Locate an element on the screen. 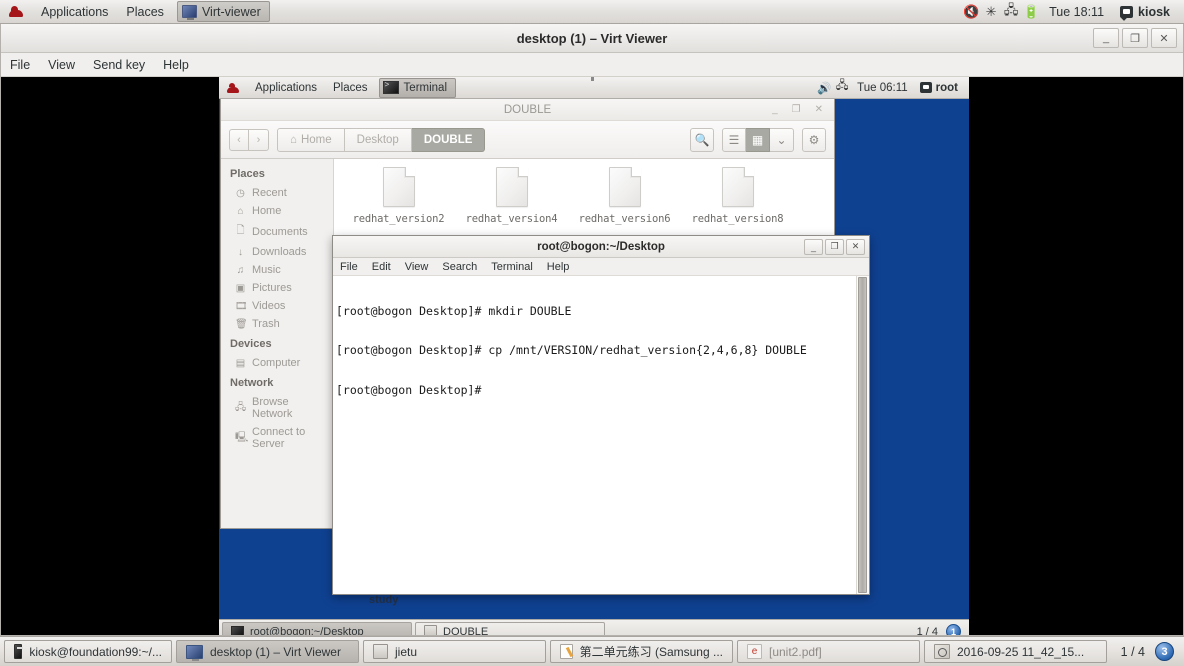 The width and height of the screenshot is (1184, 666). list-view-icon: ☰ is located at coordinates (734, 139).